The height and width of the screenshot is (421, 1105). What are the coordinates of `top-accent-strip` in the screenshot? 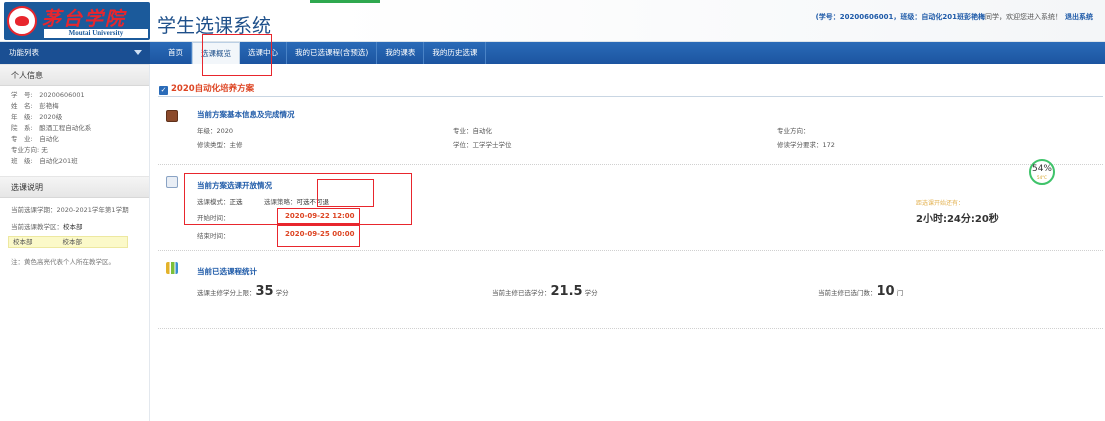 It's located at (345, 1).